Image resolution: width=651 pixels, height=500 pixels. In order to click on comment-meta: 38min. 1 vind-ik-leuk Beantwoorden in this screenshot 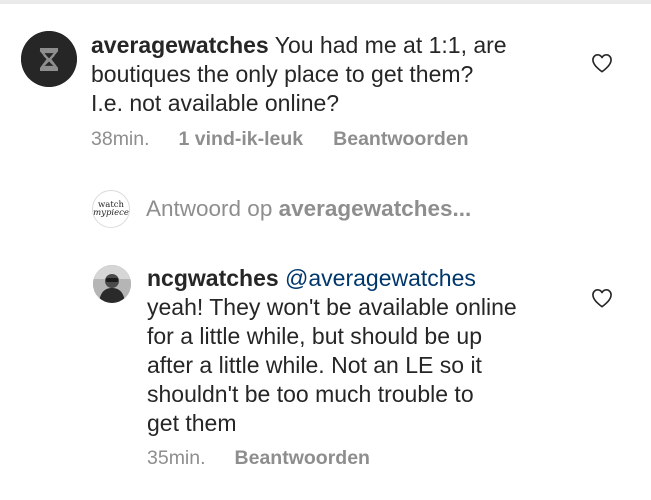, I will do `click(280, 139)`.